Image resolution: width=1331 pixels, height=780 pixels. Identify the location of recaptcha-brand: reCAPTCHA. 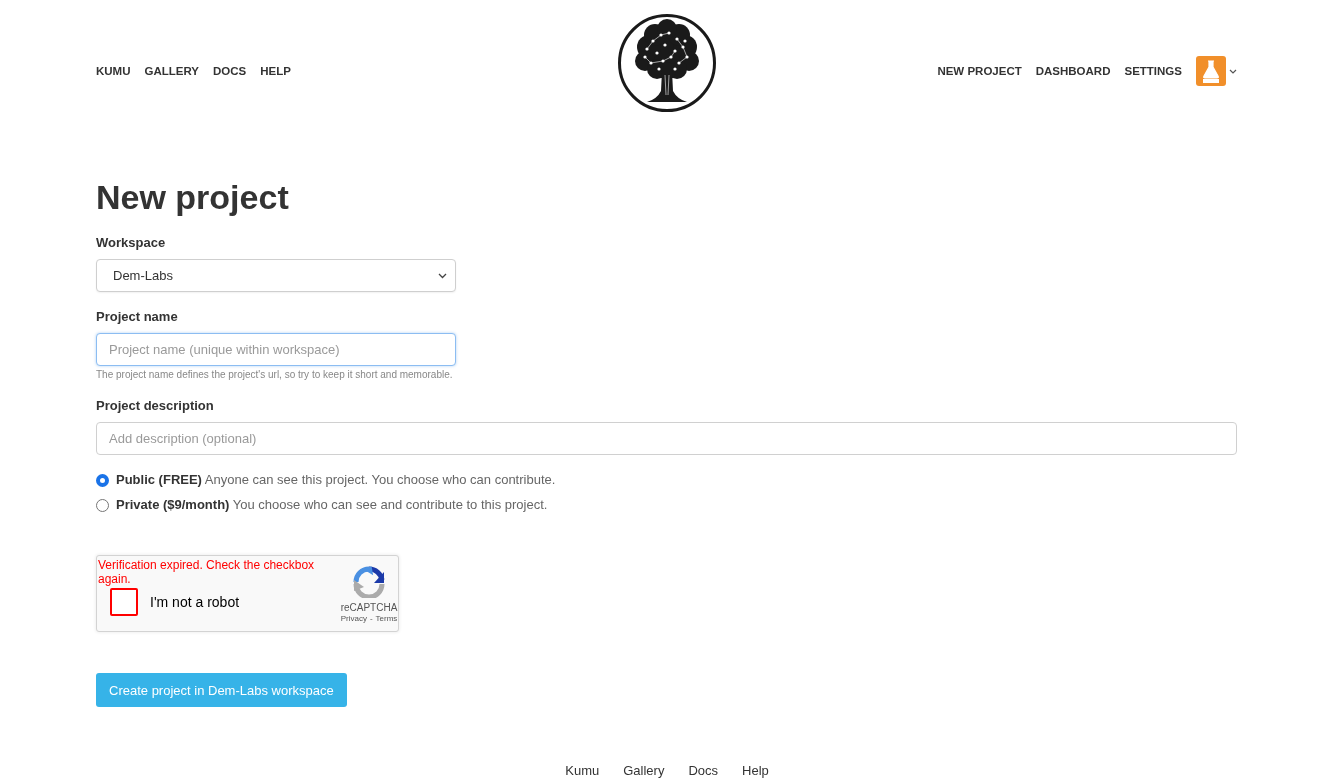
(369, 608).